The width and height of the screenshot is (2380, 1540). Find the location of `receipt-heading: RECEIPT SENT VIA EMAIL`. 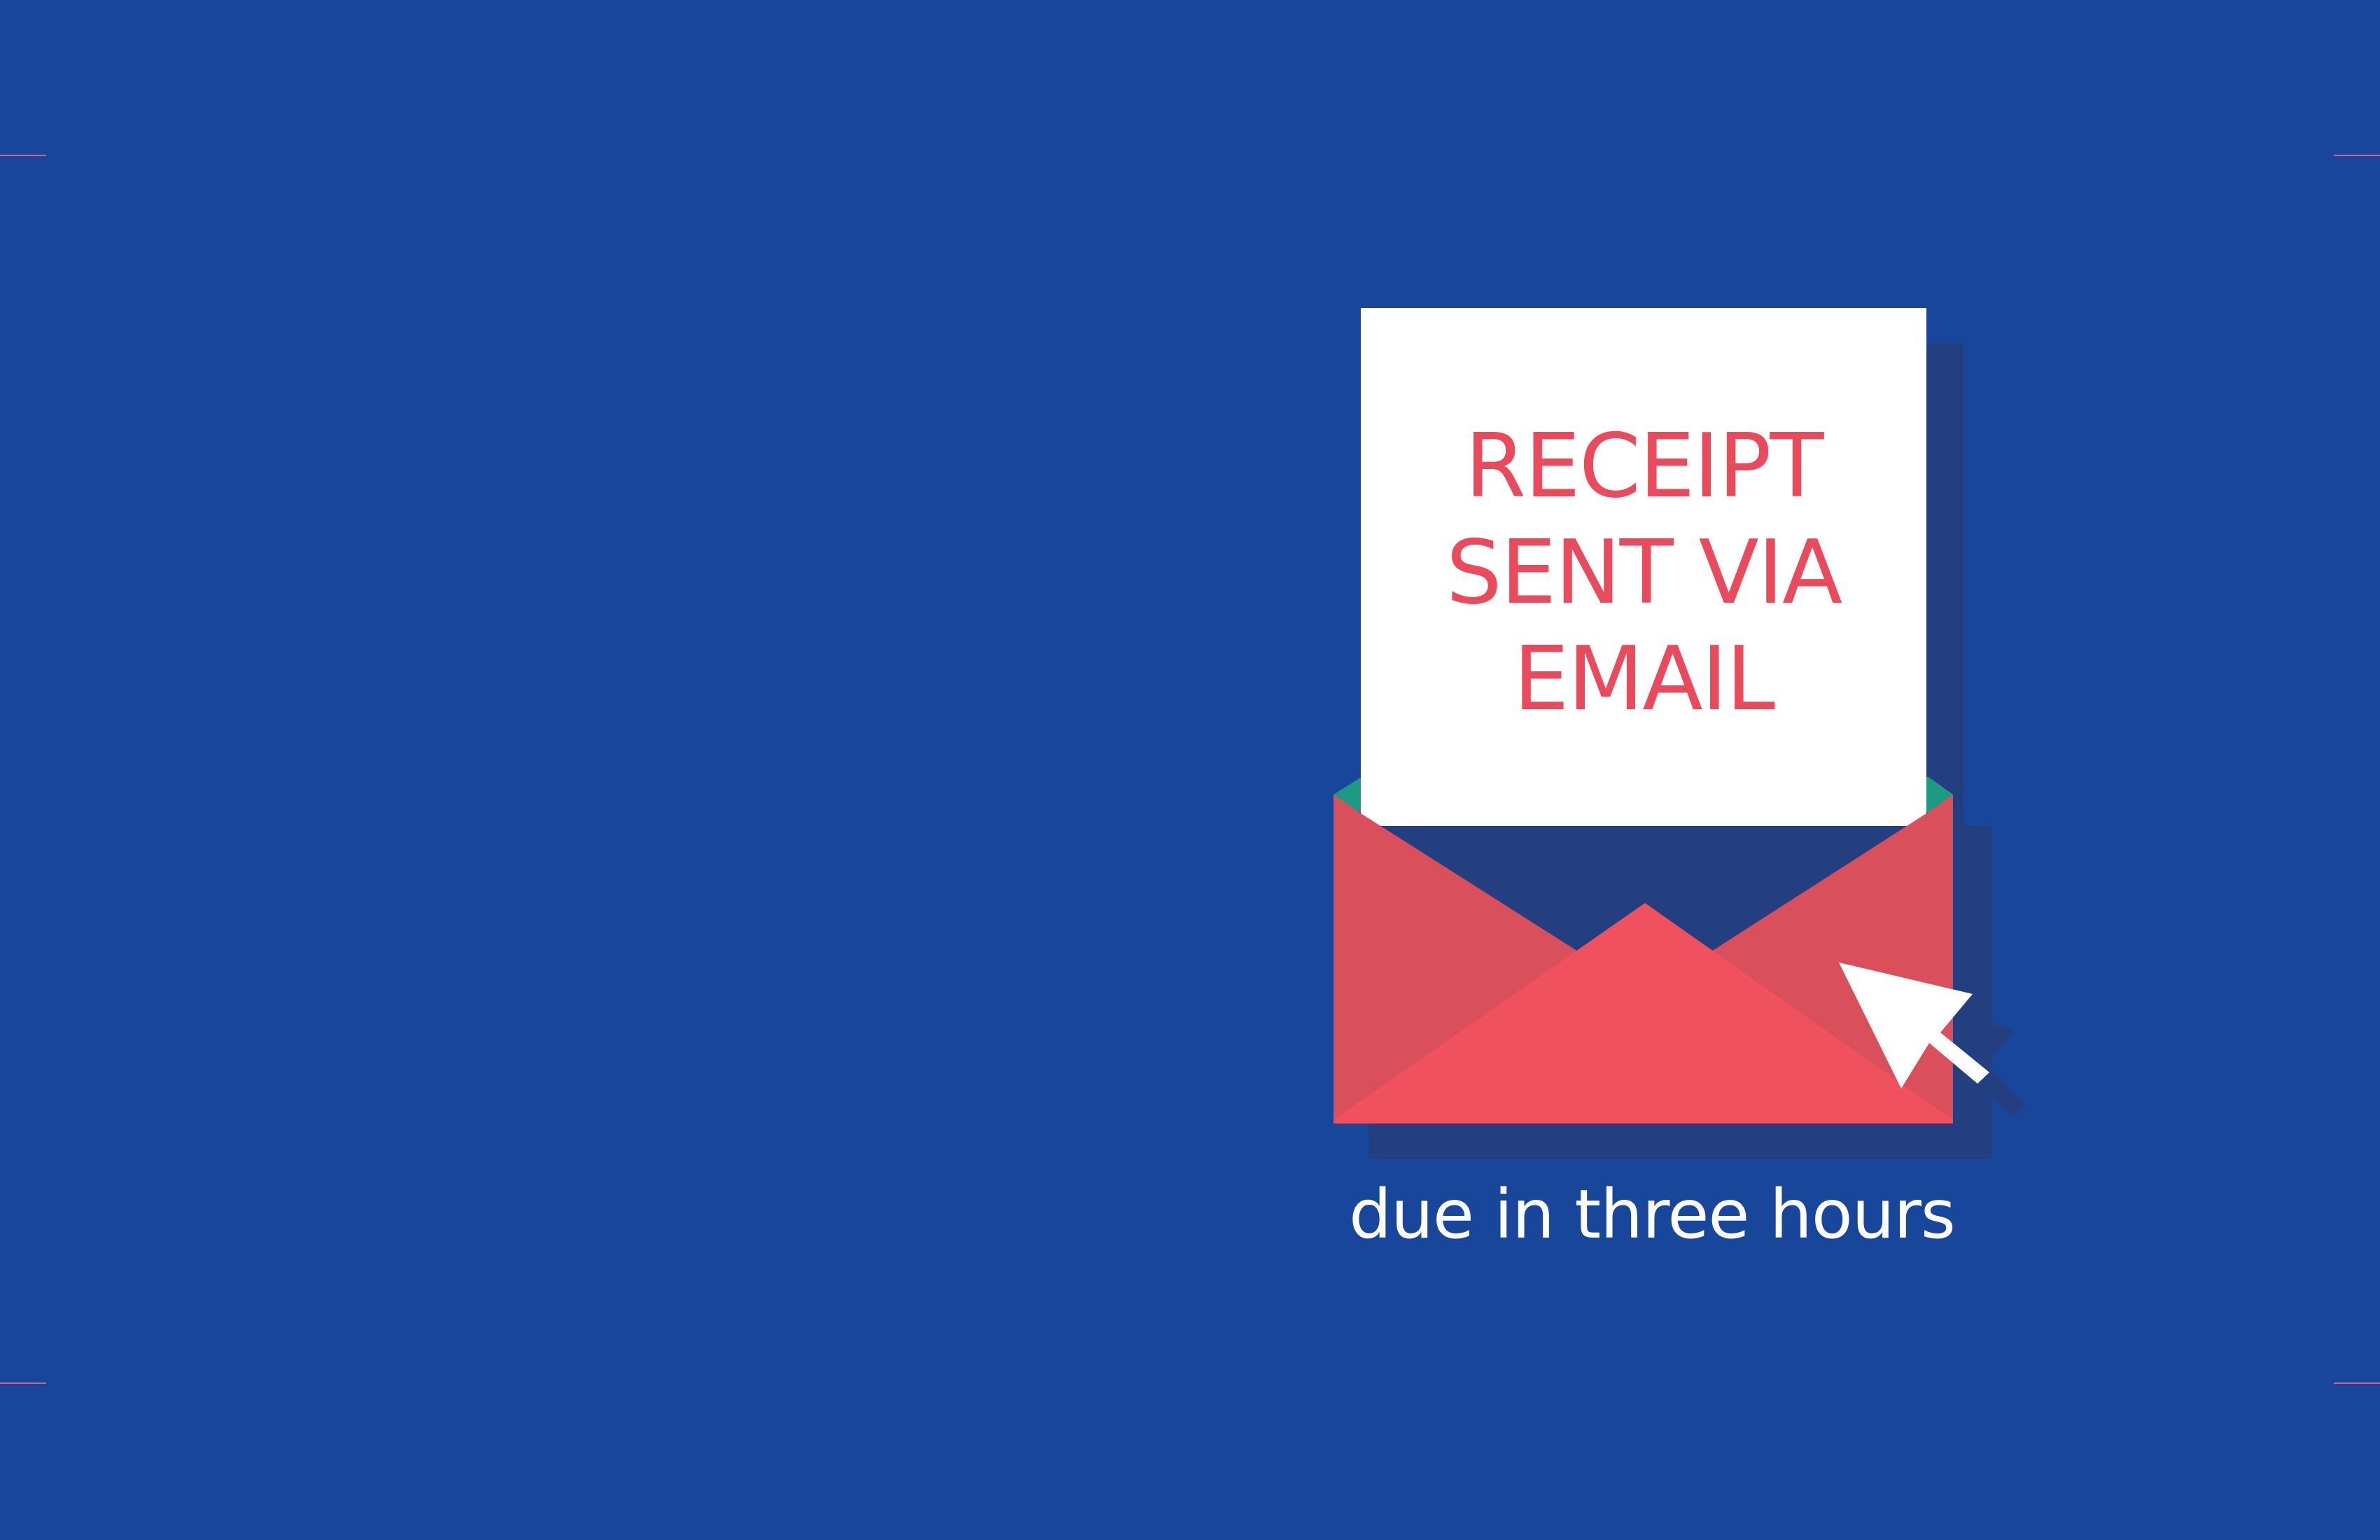

receipt-heading: RECEIPT SENT VIA EMAIL is located at coordinates (1643, 572).